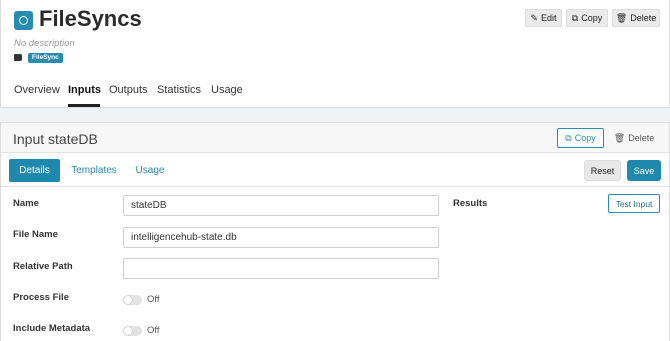 This screenshot has height=341, width=670. Describe the element at coordinates (150, 170) in the screenshot. I see `subtab-usage: Usage` at that location.